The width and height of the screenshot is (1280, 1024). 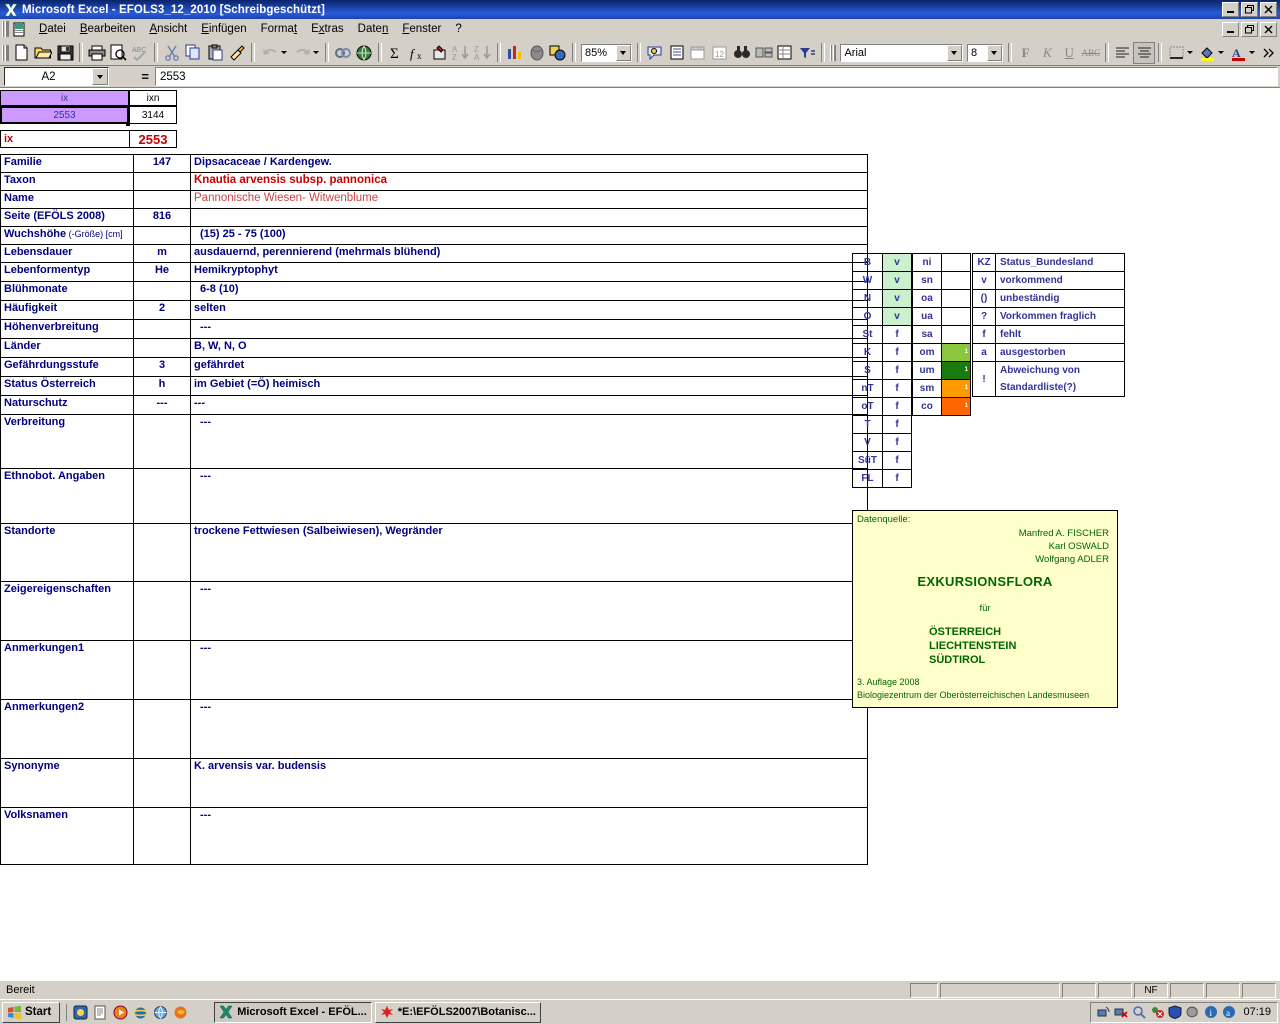 What do you see at coordinates (237, 53) in the screenshot?
I see `format-painter-icon` at bounding box center [237, 53].